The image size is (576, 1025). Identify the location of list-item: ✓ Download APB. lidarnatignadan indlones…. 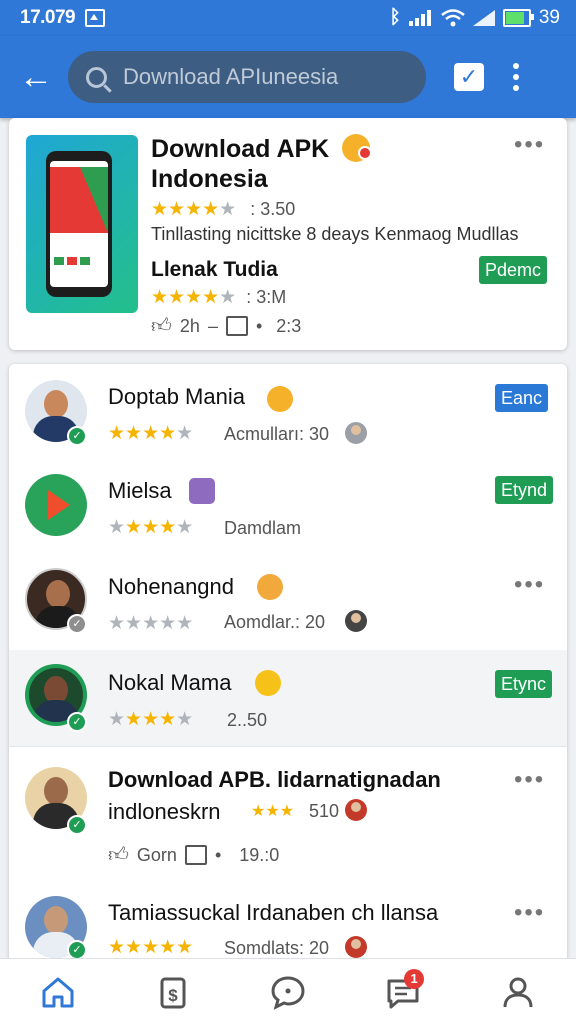
(288, 813).